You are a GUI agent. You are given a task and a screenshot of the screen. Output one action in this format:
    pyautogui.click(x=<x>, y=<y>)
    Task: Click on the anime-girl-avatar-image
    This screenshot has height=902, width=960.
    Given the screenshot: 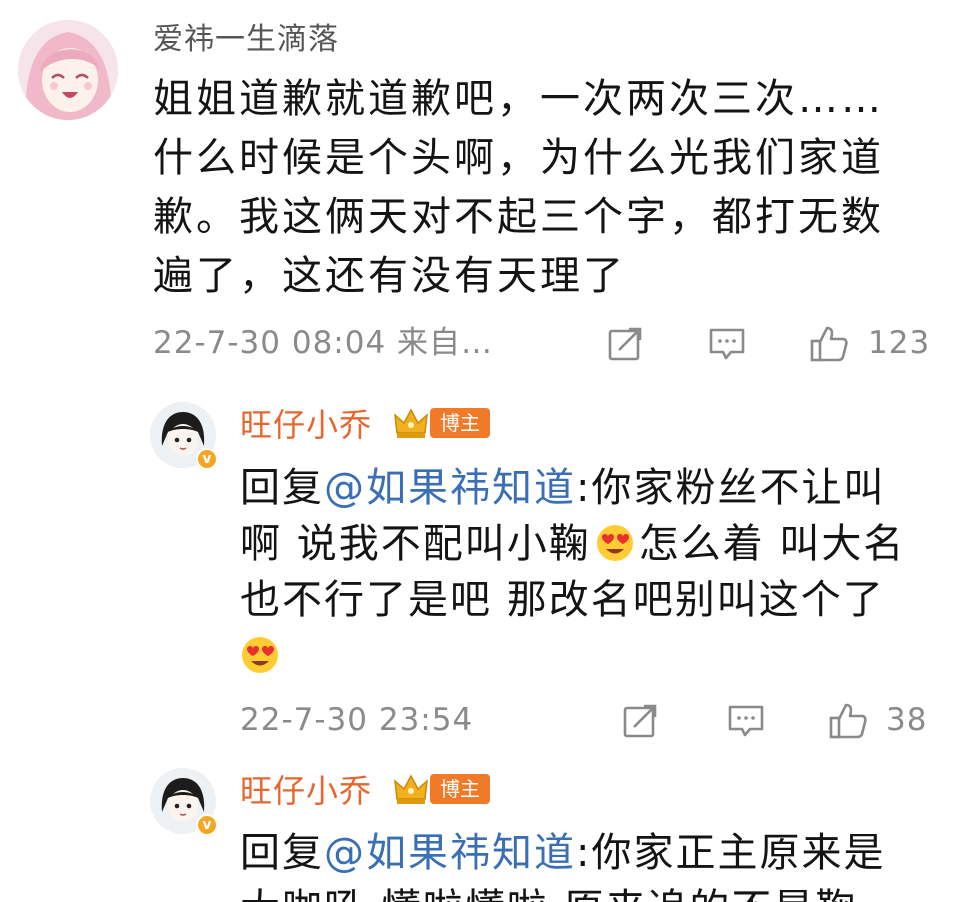 What is the action you would take?
    pyautogui.click(x=68, y=70)
    